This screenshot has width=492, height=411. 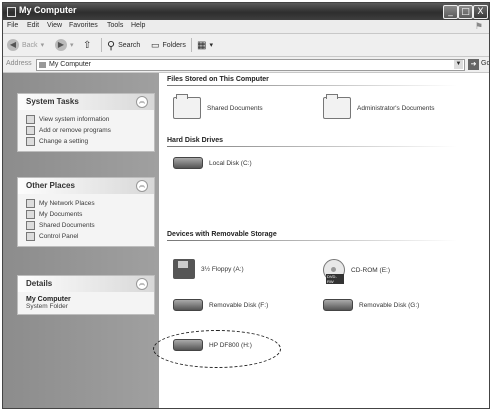 What do you see at coordinates (188, 163) in the screenshot?
I see `hard-disk-icon` at bounding box center [188, 163].